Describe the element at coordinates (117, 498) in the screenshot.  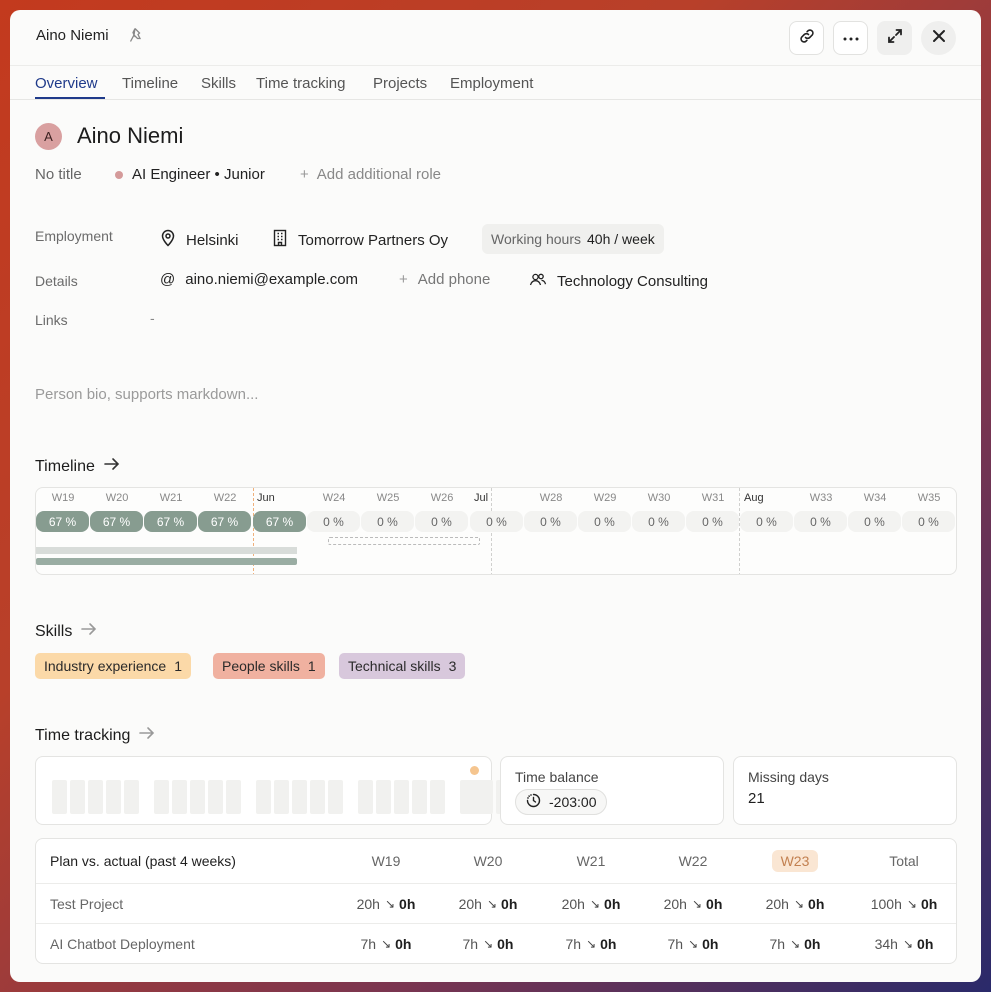
I see `week-label: W20` at that location.